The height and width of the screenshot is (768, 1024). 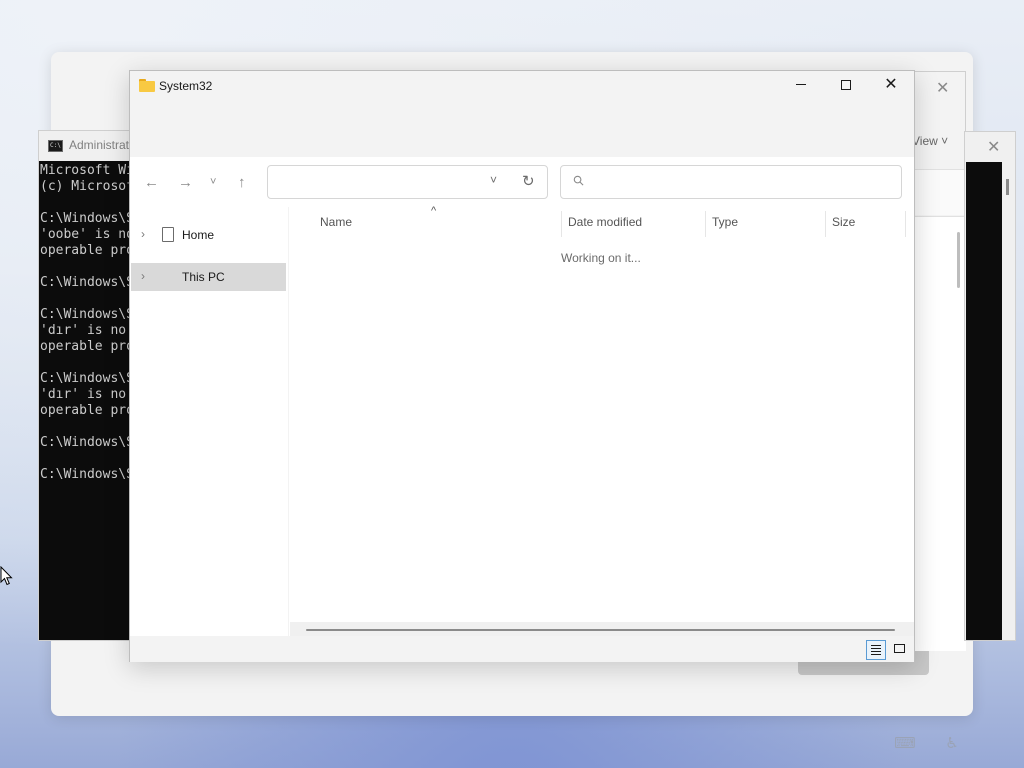 I want to click on up-button: ↑, so click(x=242, y=182).